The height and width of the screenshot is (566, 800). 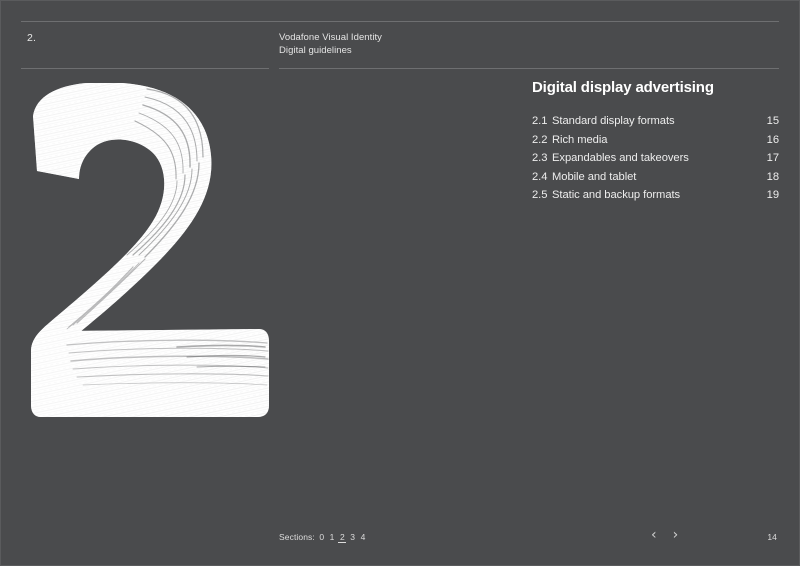 What do you see at coordinates (772, 158) in the screenshot?
I see `toc-entry-page: 17` at bounding box center [772, 158].